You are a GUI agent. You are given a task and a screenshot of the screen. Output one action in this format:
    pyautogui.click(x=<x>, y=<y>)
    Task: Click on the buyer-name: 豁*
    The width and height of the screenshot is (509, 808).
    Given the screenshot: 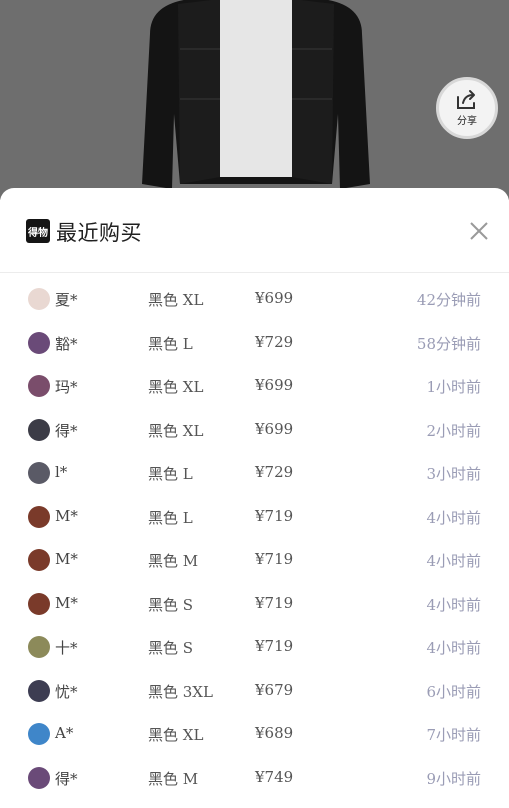 What is the action you would take?
    pyautogui.click(x=66, y=343)
    